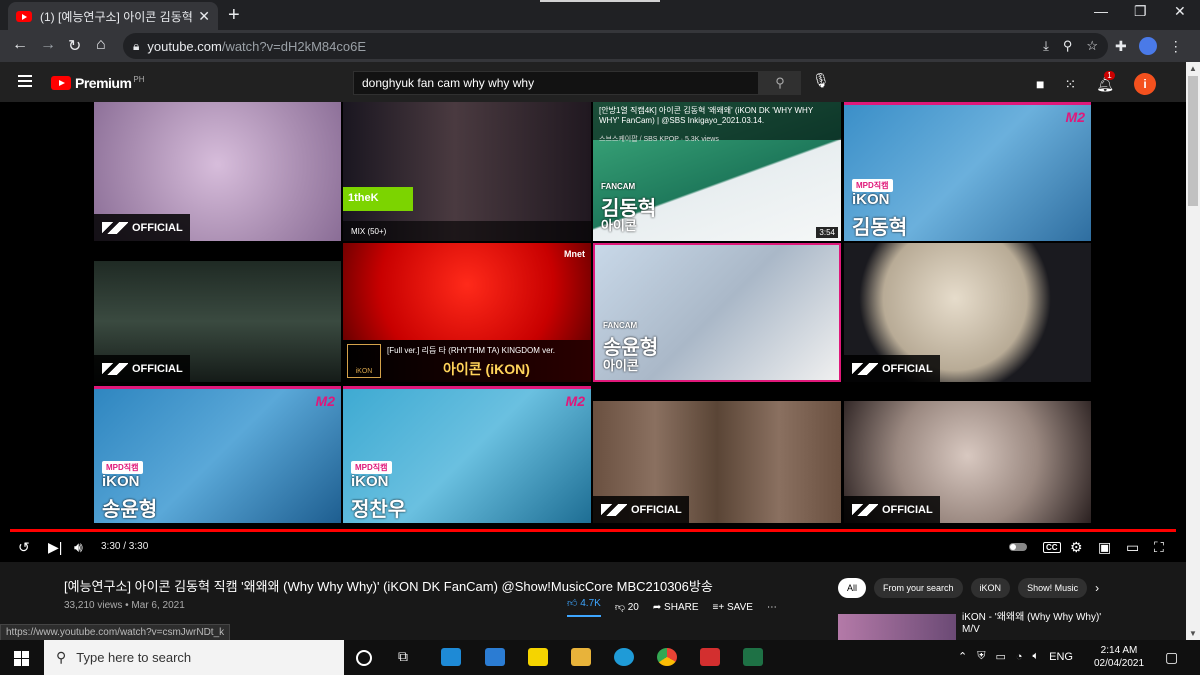  Describe the element at coordinates (962, 656) in the screenshot. I see `chevron-up-icon: ⌃` at that location.